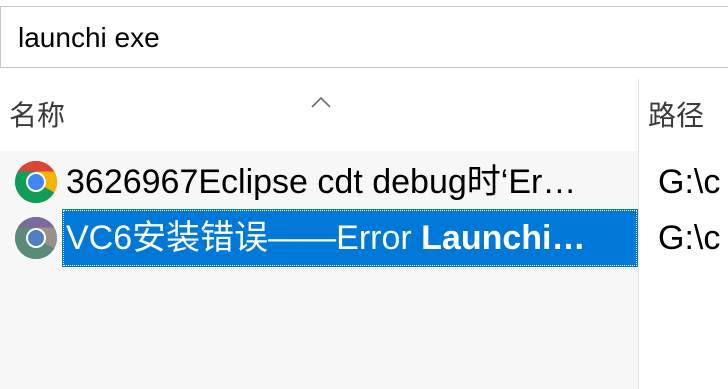  I want to click on column-header-path: 路径, so click(683, 115).